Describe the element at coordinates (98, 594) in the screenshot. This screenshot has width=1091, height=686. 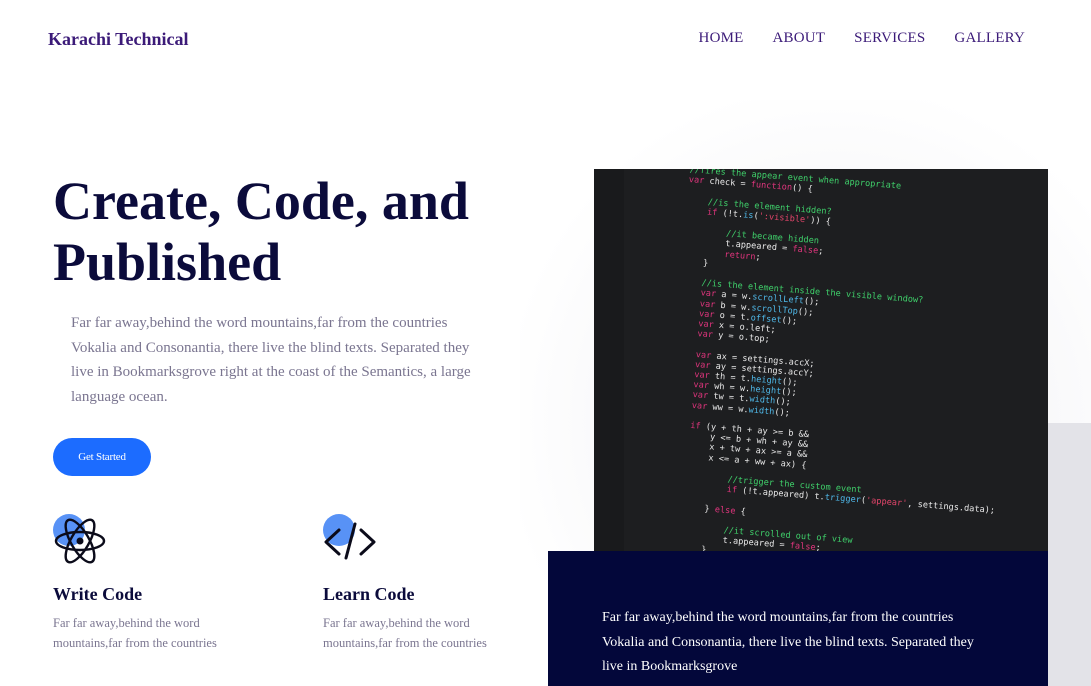
I see `feature-title: Write Code` at that location.